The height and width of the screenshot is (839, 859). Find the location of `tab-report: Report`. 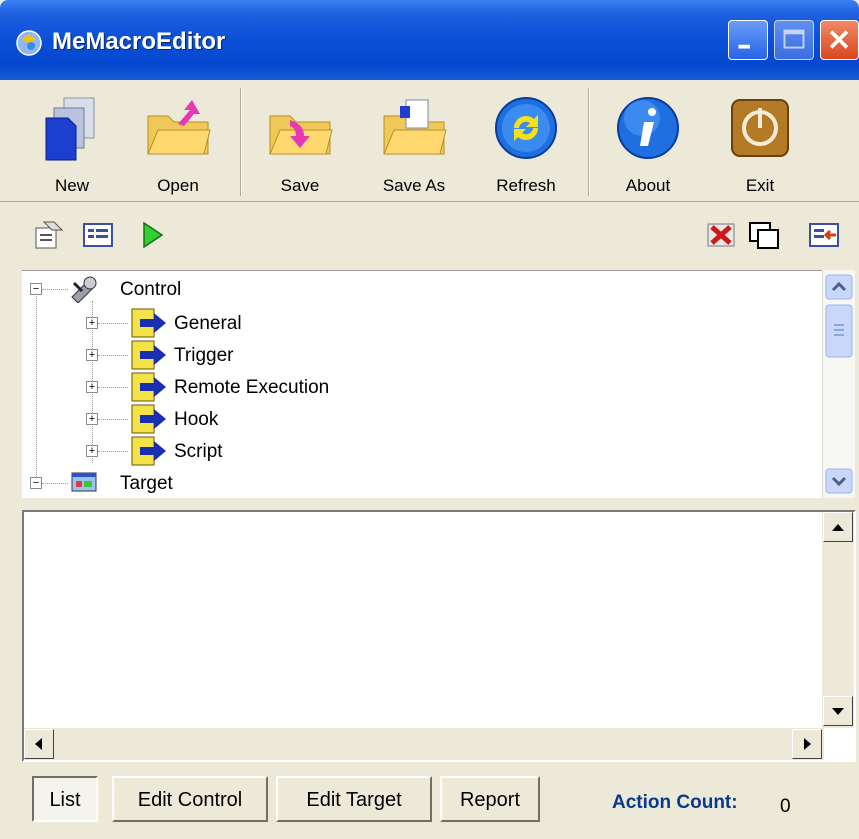

tab-report: Report is located at coordinates (490, 799).